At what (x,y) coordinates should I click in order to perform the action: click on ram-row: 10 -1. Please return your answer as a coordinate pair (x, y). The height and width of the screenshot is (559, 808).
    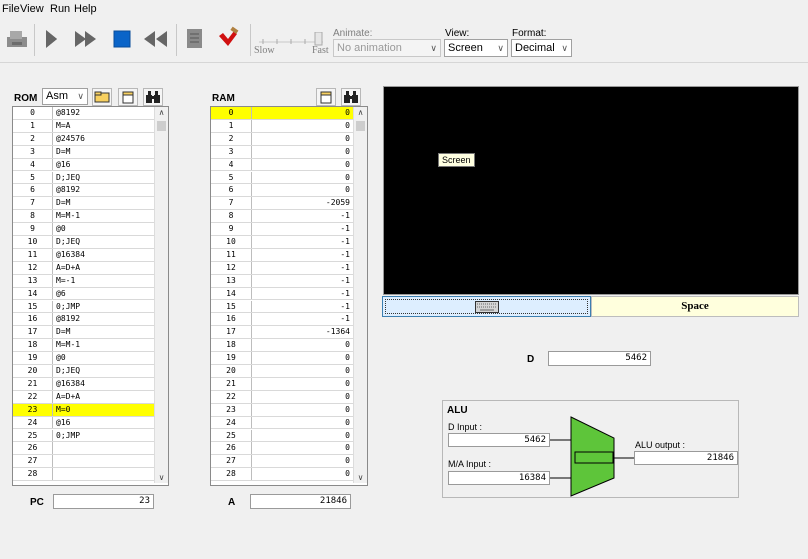
    Looking at the image, I should click on (282, 242).